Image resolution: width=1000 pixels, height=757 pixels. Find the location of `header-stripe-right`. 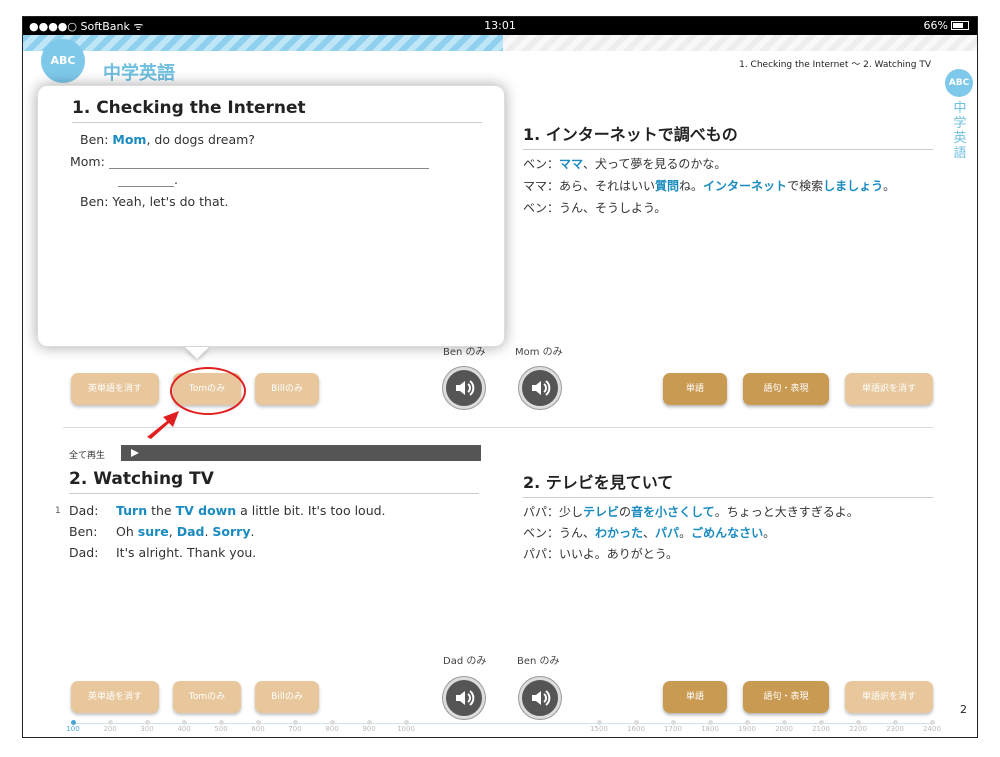

header-stripe-right is located at coordinates (740, 43).